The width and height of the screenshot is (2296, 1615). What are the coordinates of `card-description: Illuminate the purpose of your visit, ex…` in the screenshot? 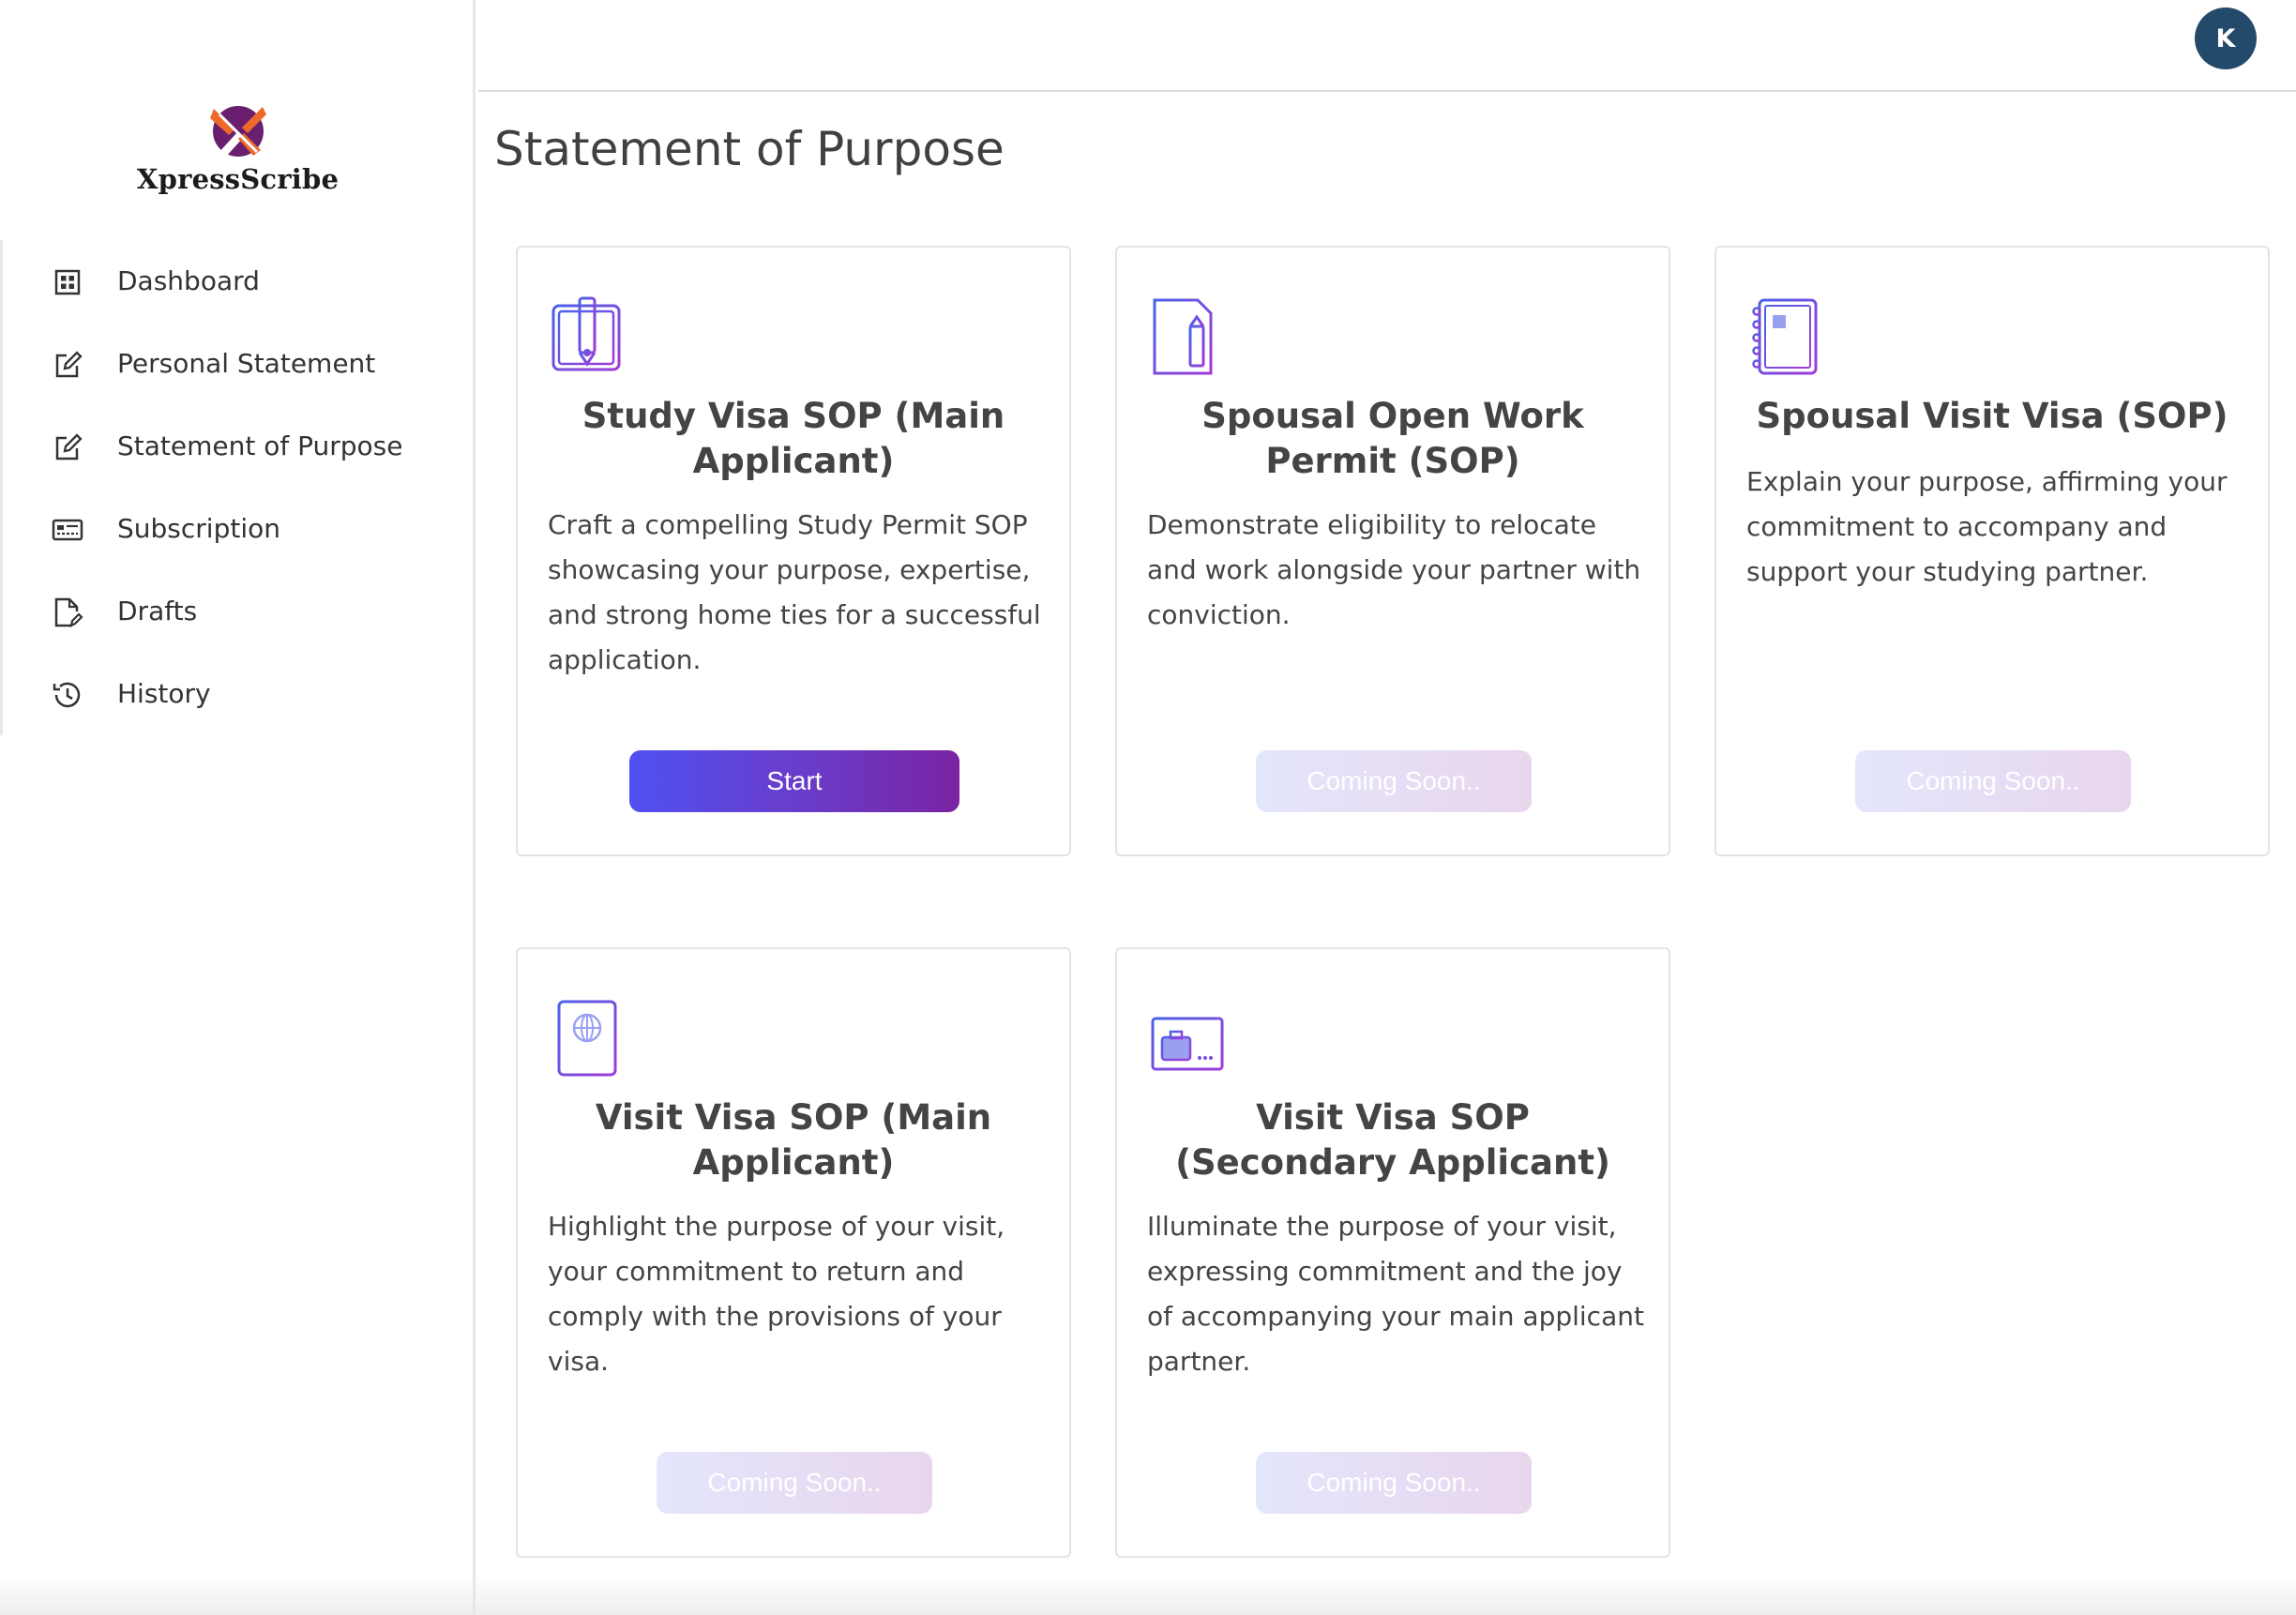 It's located at (1395, 1294).